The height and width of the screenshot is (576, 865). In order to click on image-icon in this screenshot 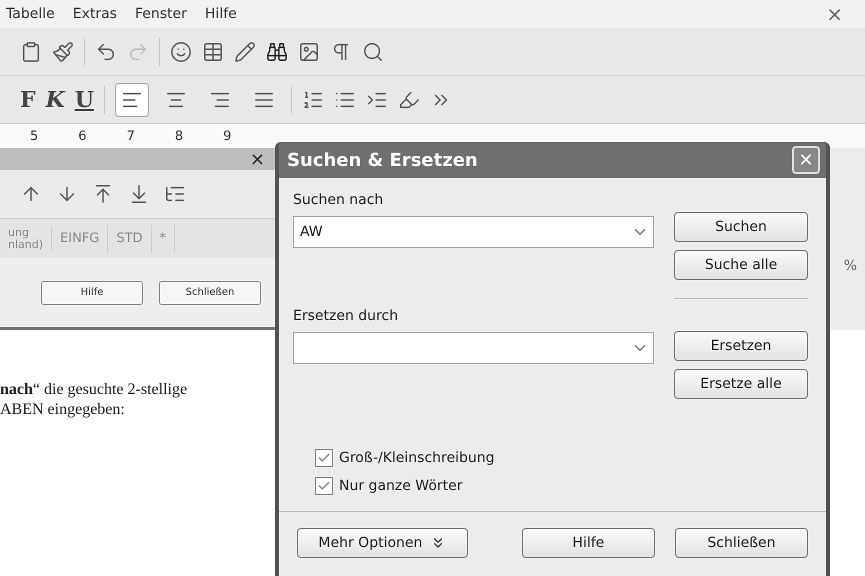, I will do `click(309, 51)`.